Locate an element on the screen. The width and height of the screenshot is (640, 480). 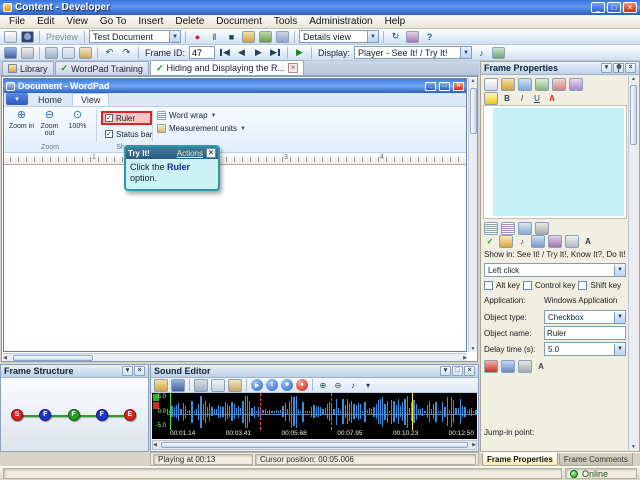
menu-insert: Insert is located at coordinates (150, 21).